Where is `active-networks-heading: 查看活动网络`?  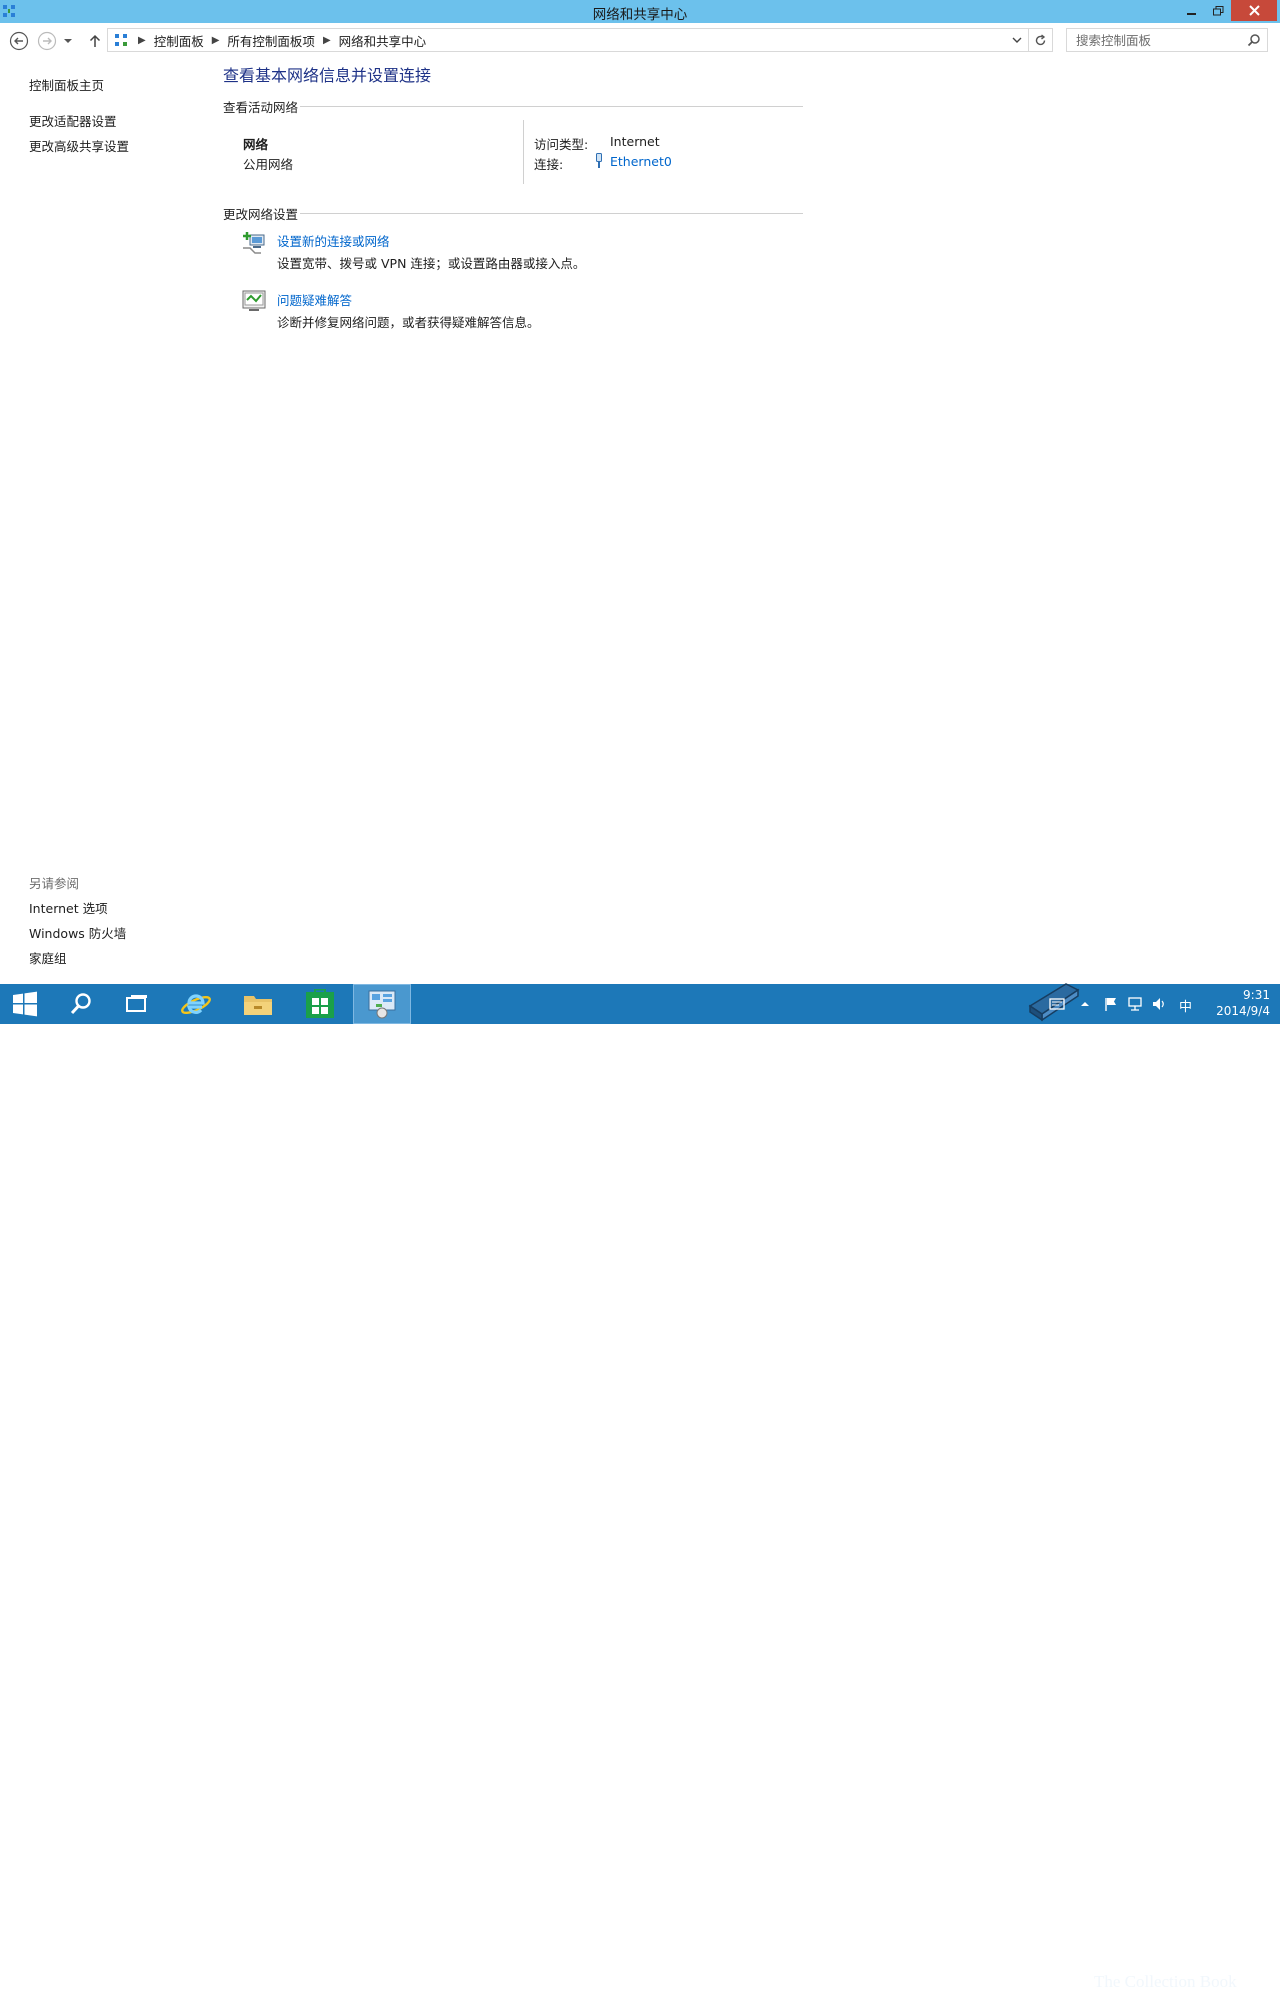
active-networks-heading: 查看活动网络 is located at coordinates (261, 107).